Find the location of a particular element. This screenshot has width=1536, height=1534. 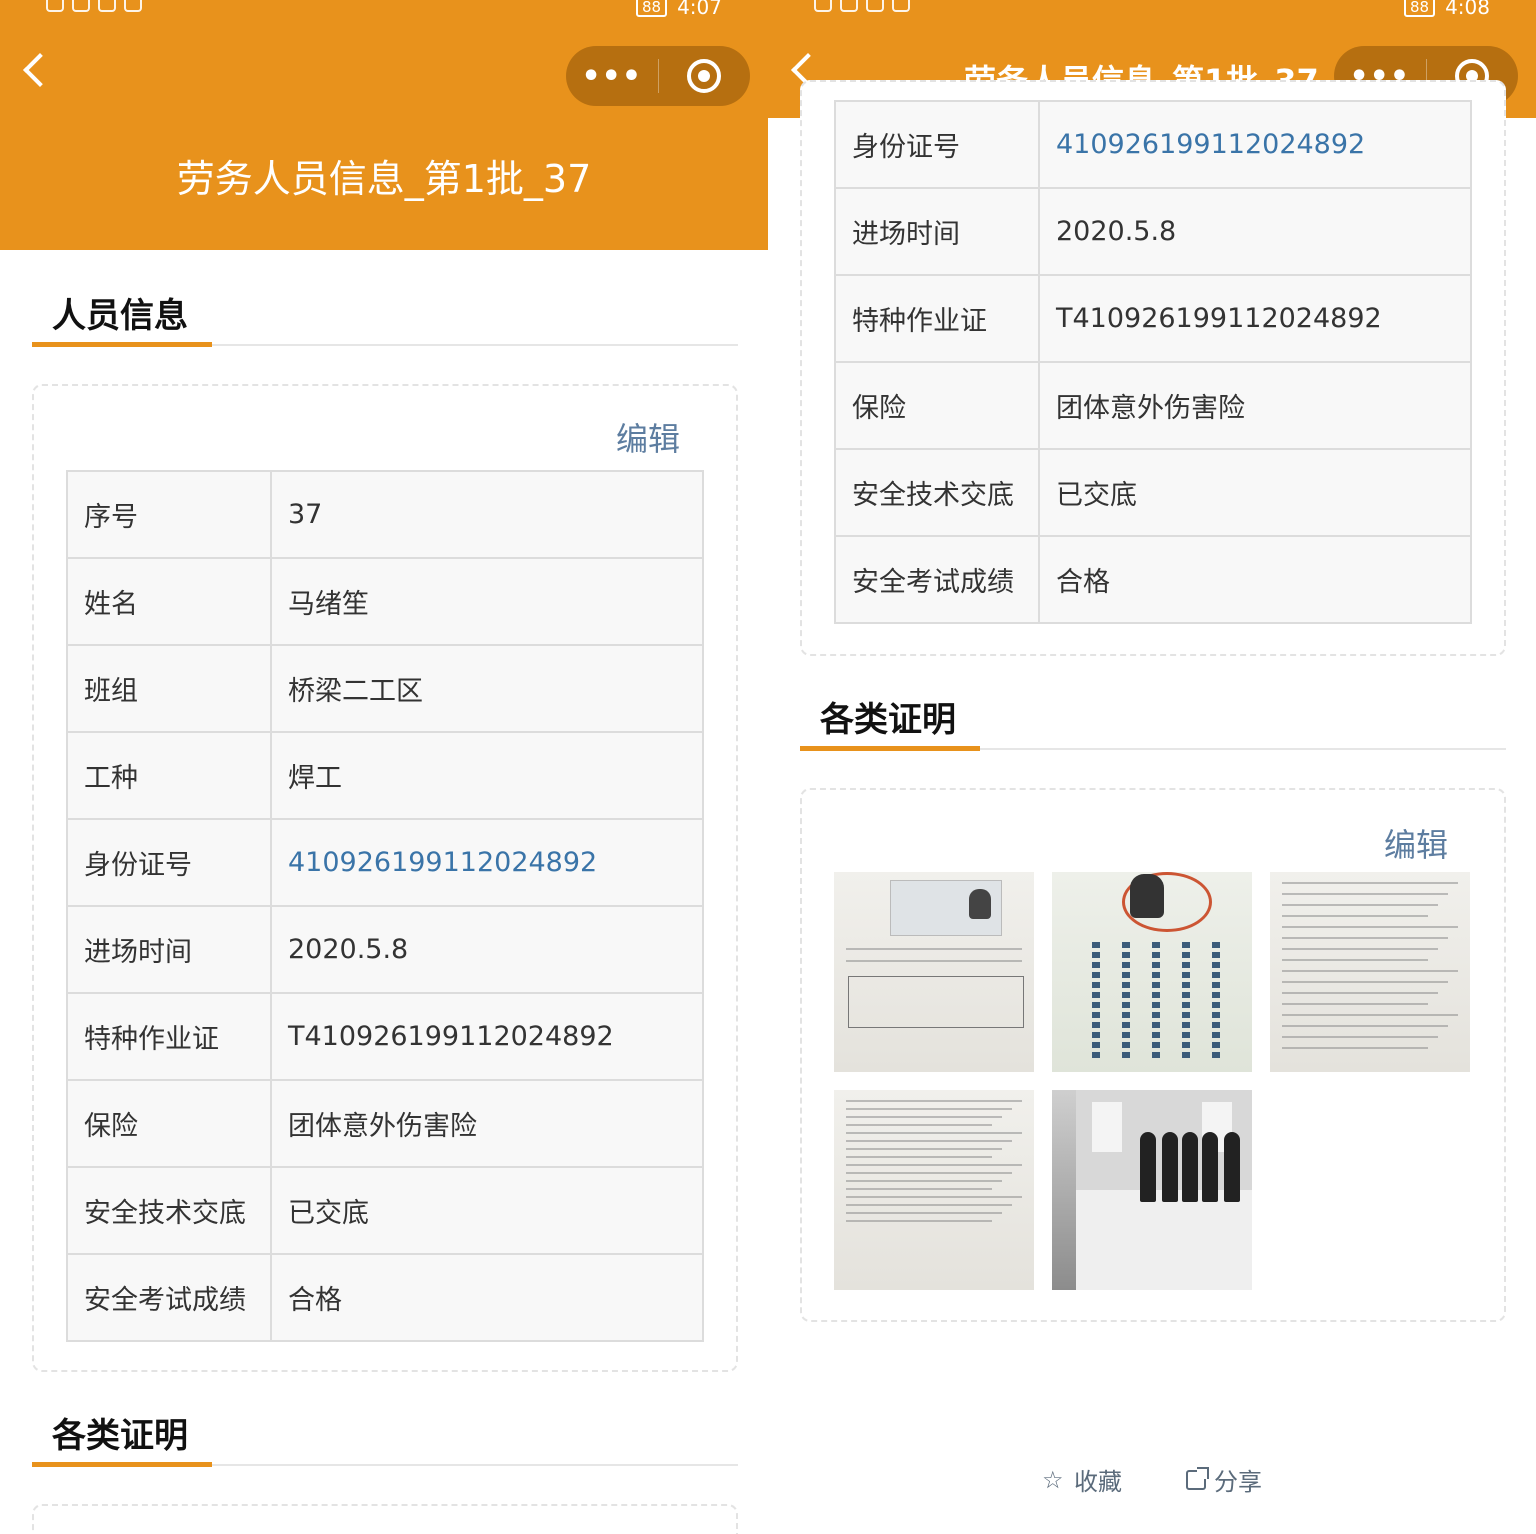

section-header-person: 人员信息 is located at coordinates (385, 315).